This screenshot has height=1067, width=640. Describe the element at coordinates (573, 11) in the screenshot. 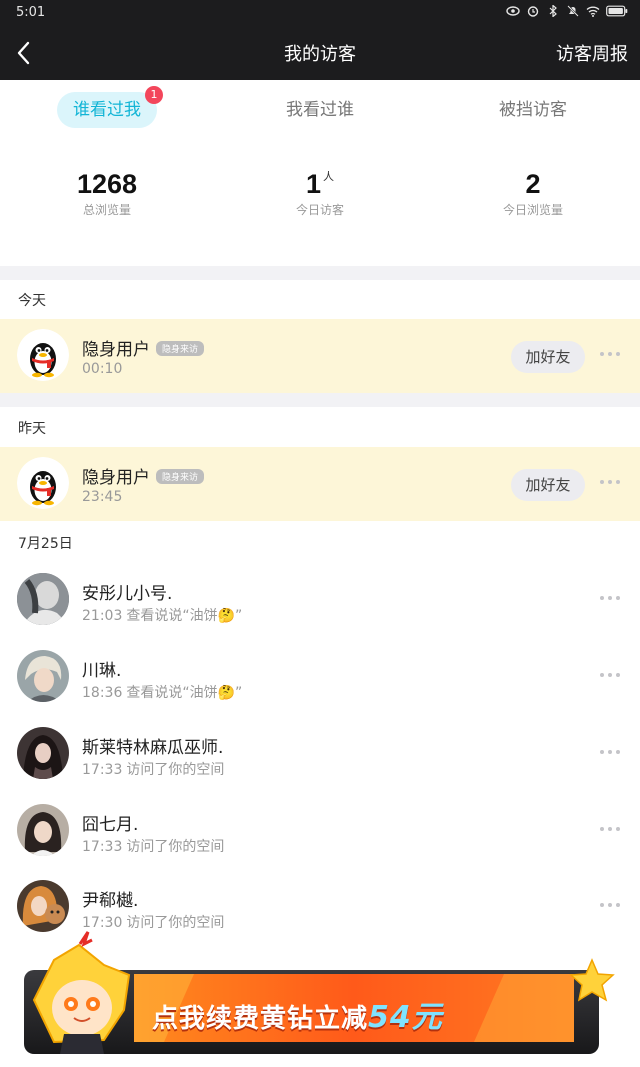

I see `mute-icon` at that location.